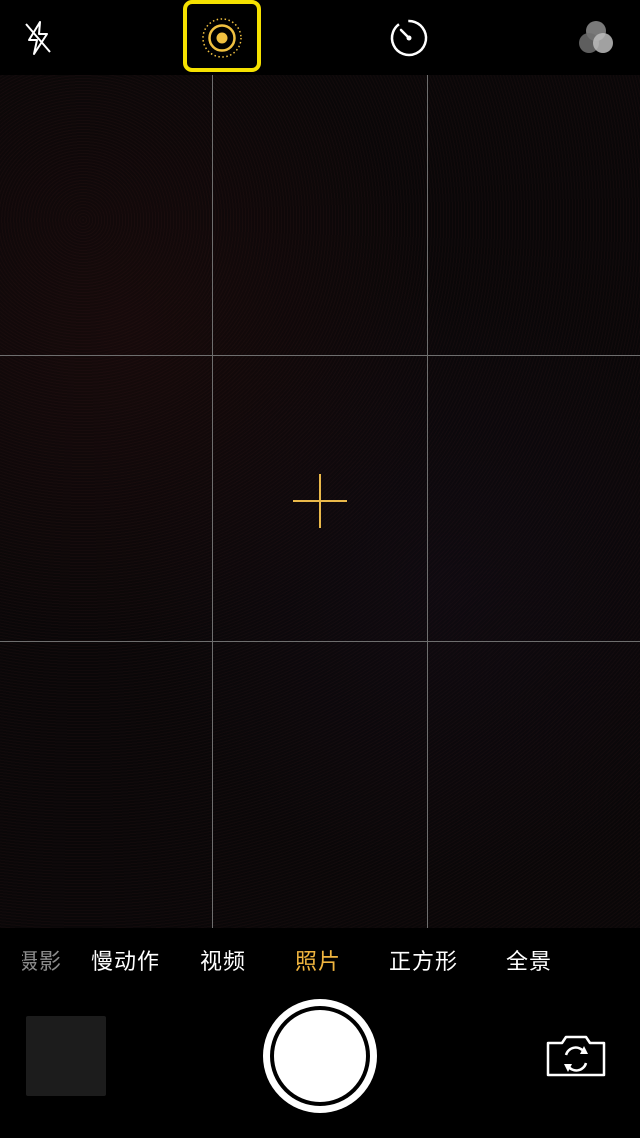 The height and width of the screenshot is (1138, 640). I want to click on mode-timelapse: 摄影, so click(42, 960).